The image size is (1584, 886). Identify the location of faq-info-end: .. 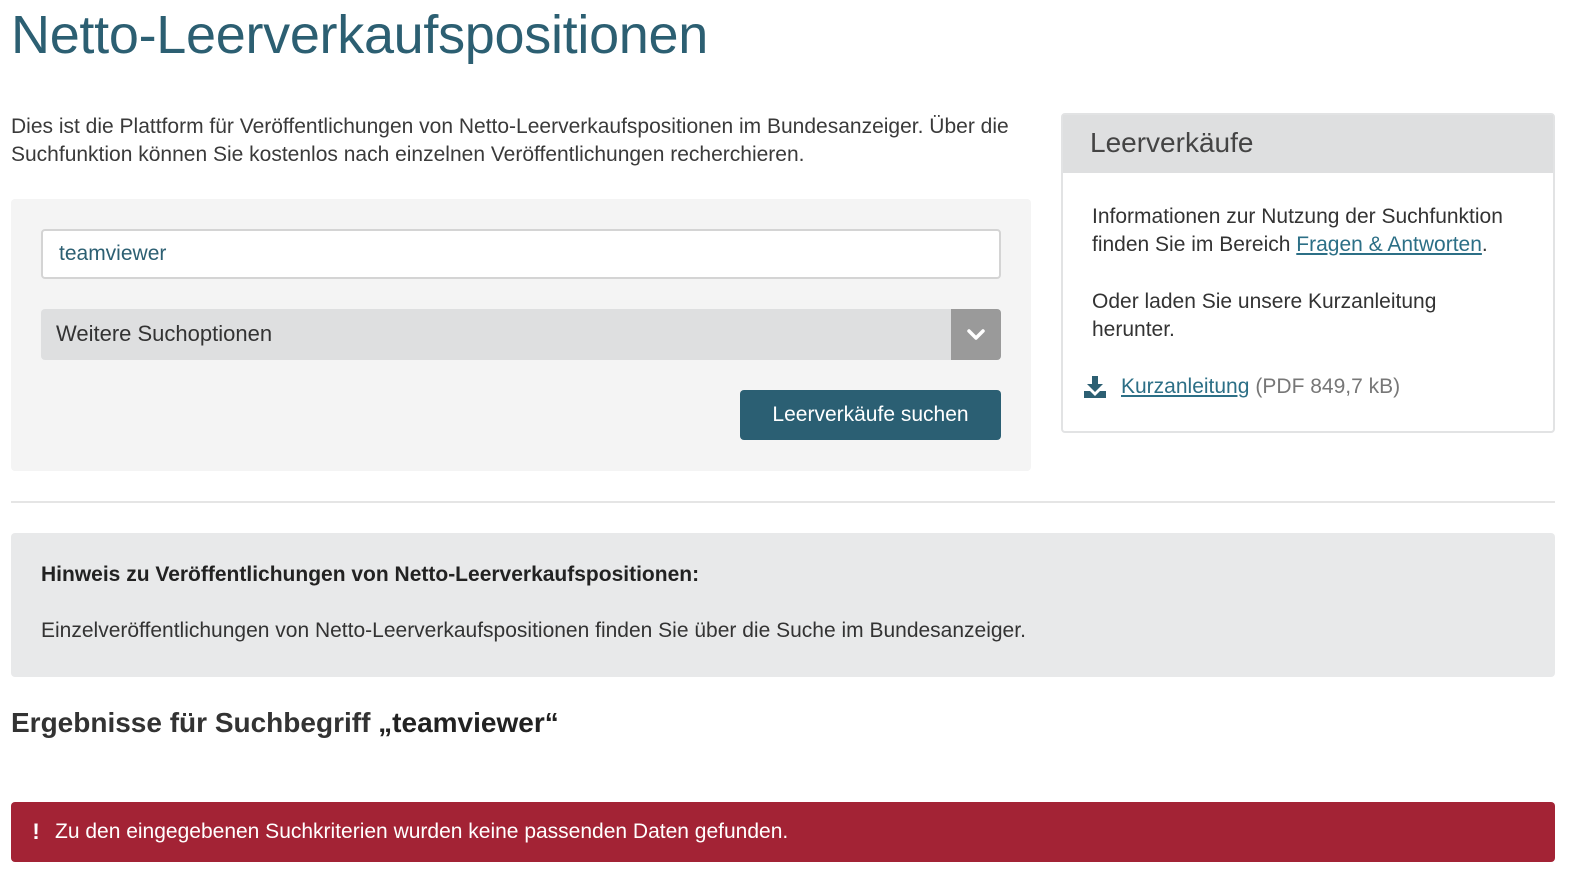
(1484, 244).